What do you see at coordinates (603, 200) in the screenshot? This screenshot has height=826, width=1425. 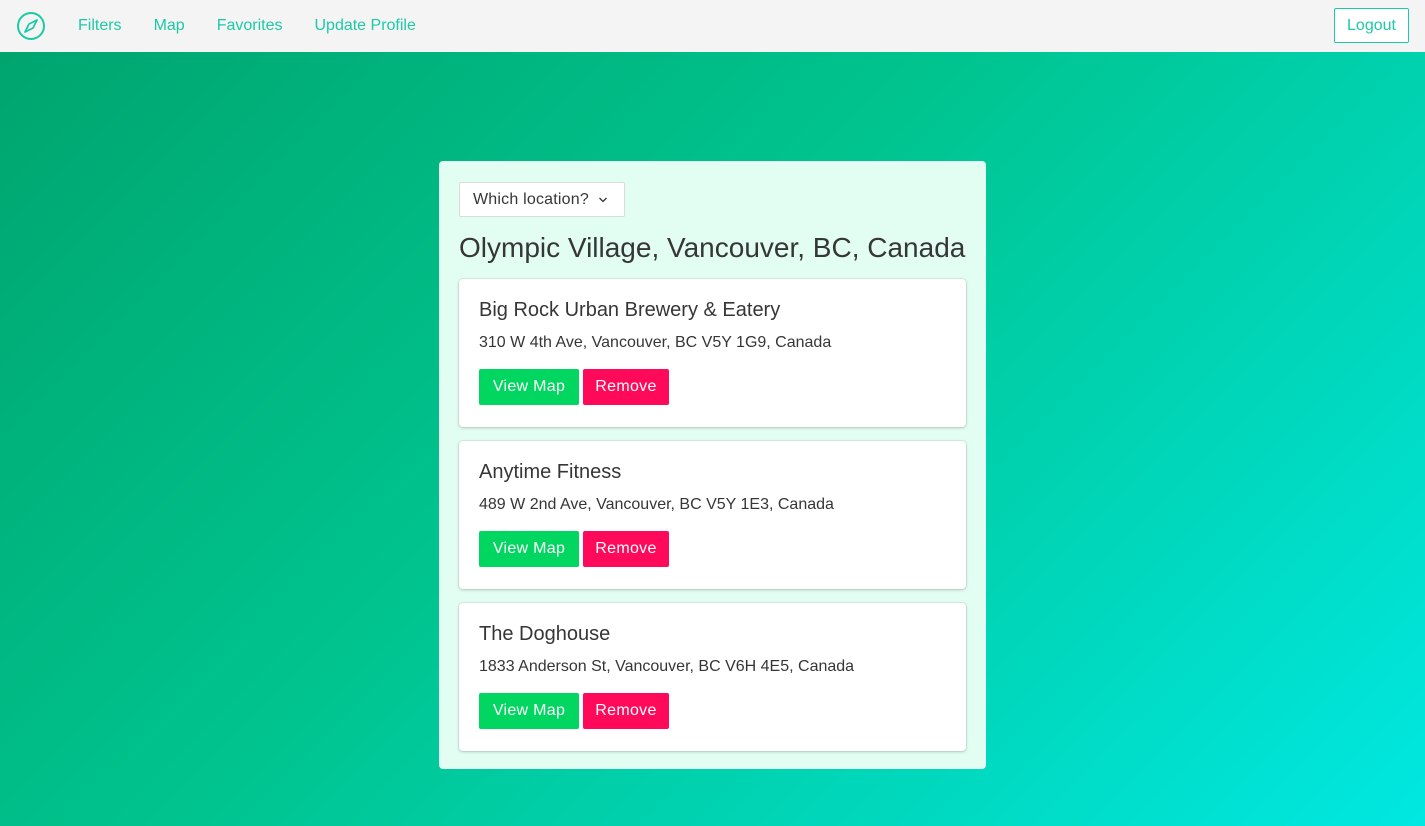 I see `chevron-down-icon` at bounding box center [603, 200].